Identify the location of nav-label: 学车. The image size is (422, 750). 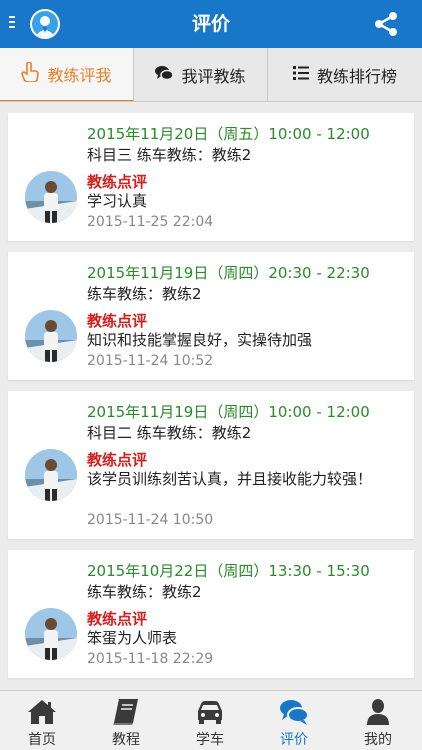
(210, 740).